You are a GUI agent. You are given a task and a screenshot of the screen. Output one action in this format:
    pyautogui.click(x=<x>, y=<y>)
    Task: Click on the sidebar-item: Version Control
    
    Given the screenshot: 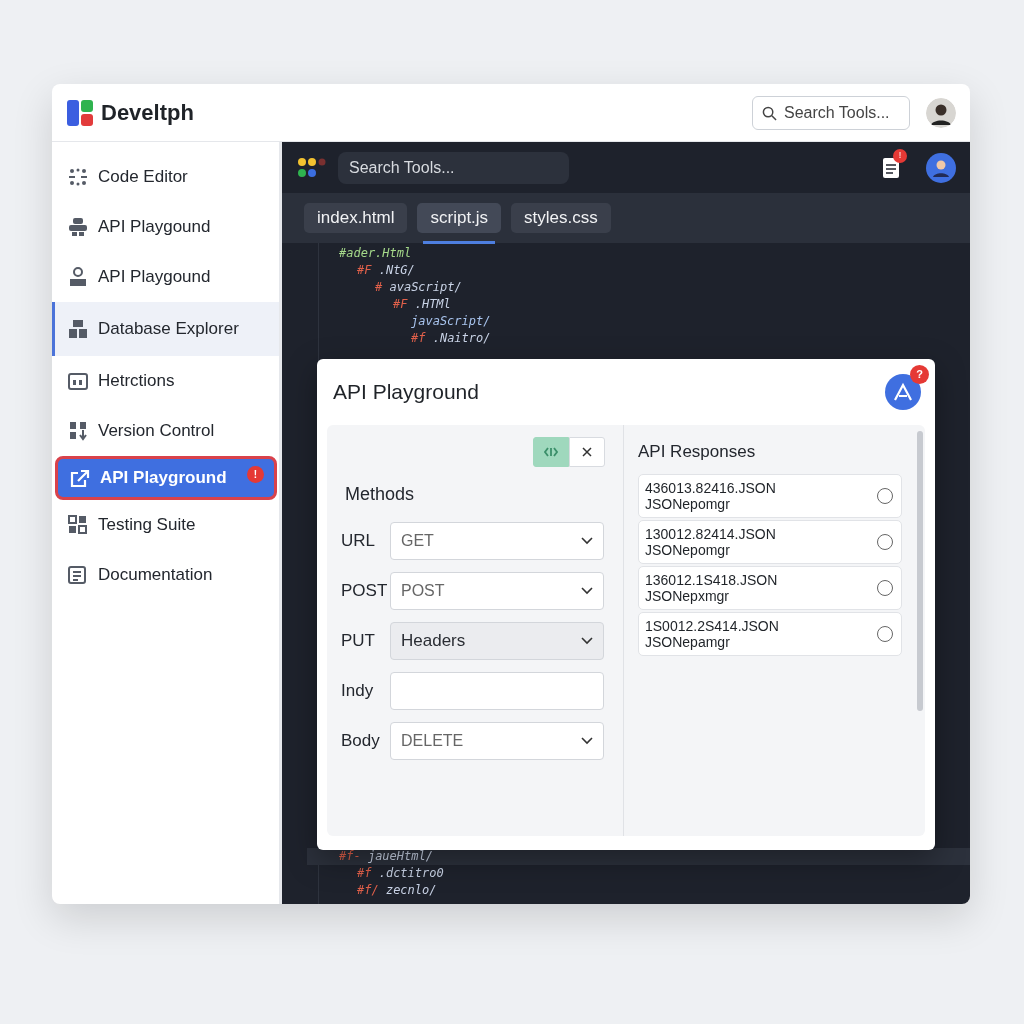 What is the action you would take?
    pyautogui.click(x=165, y=431)
    